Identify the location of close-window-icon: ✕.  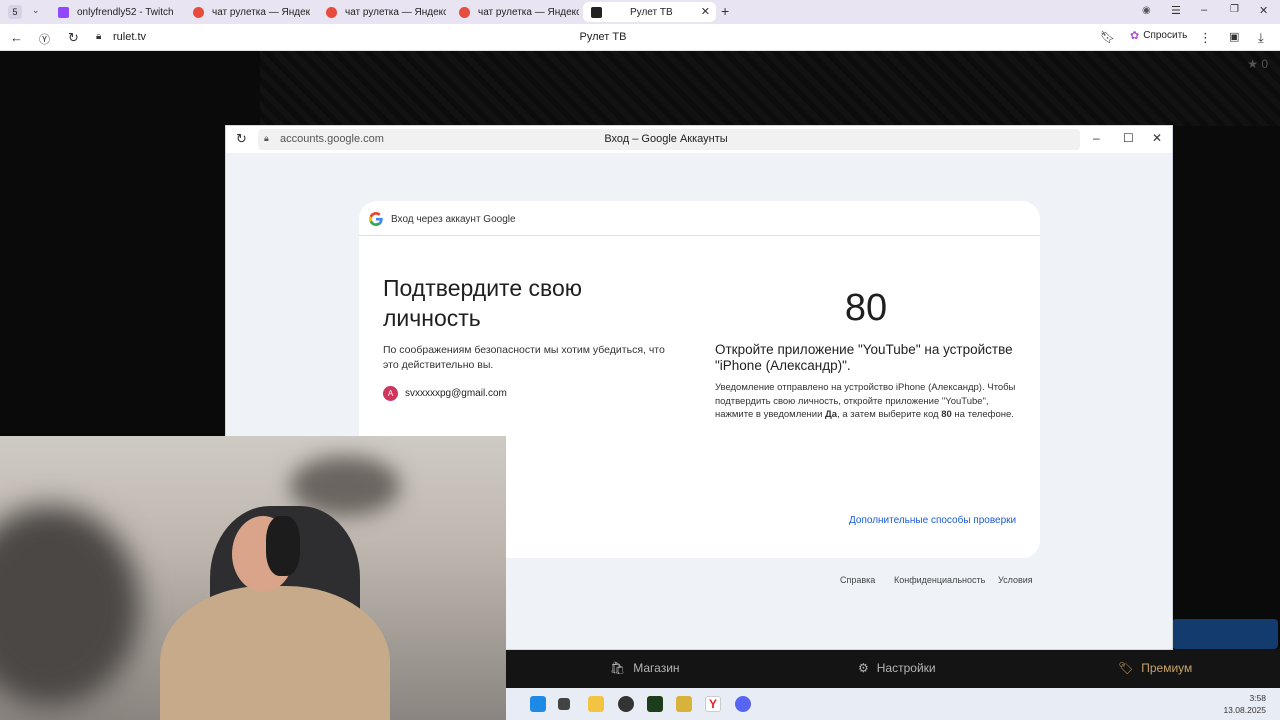
(1263, 10).